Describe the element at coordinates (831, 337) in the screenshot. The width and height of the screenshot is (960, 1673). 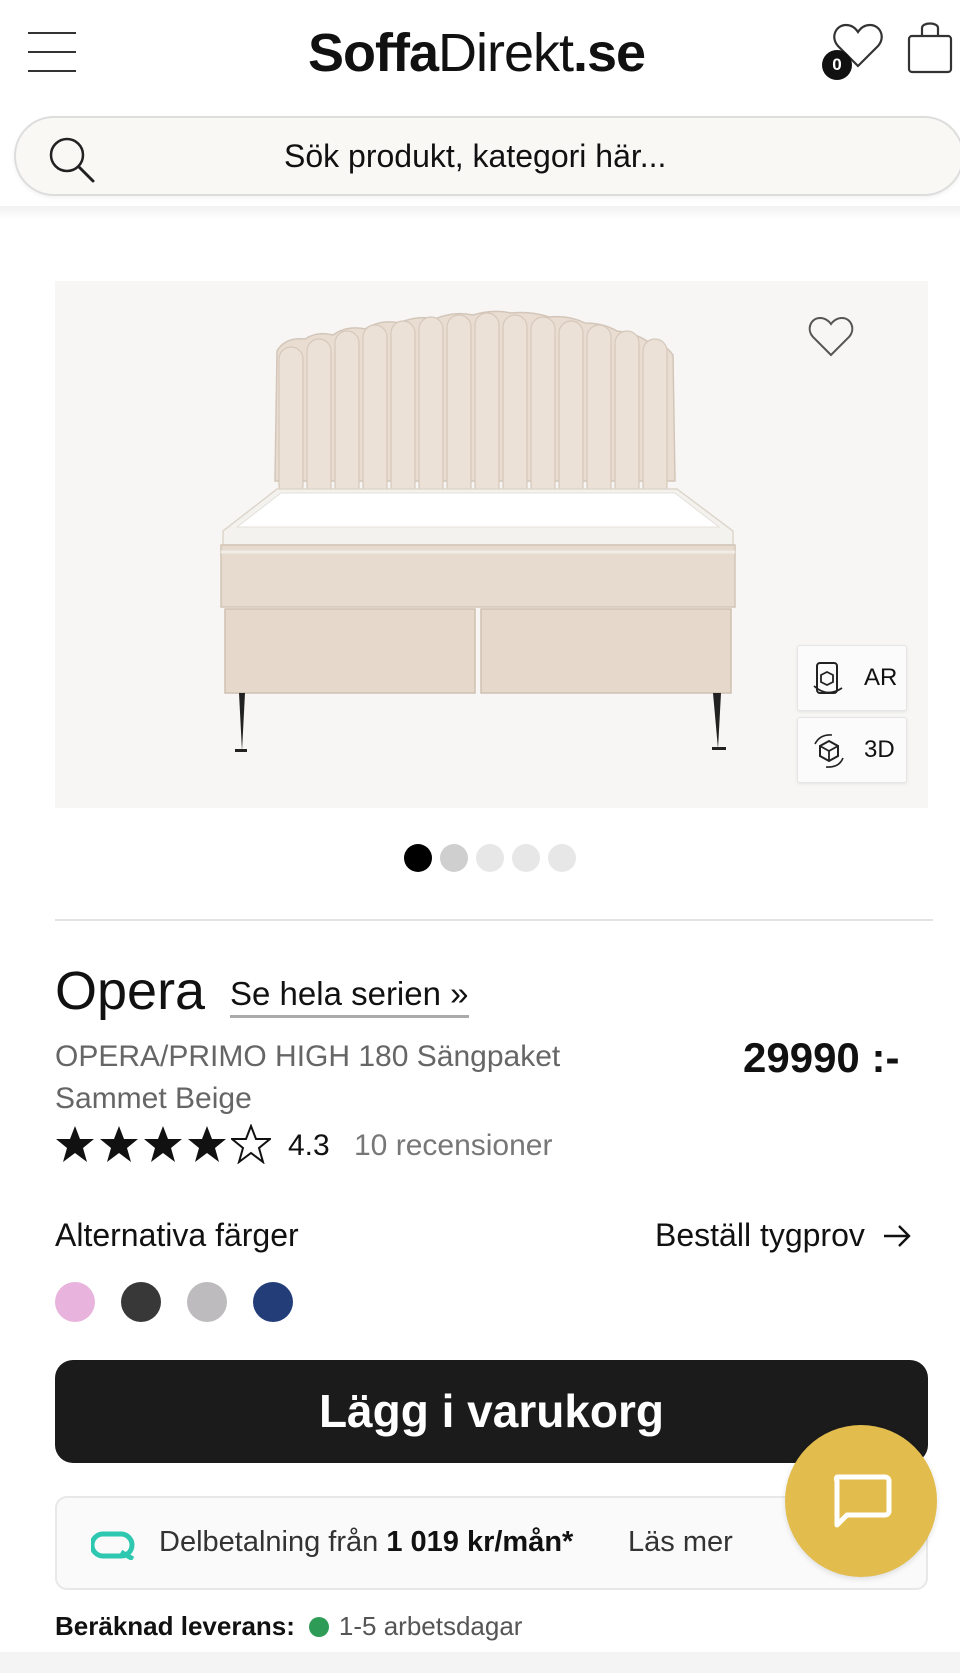
I see `favorite-heart-icon` at that location.